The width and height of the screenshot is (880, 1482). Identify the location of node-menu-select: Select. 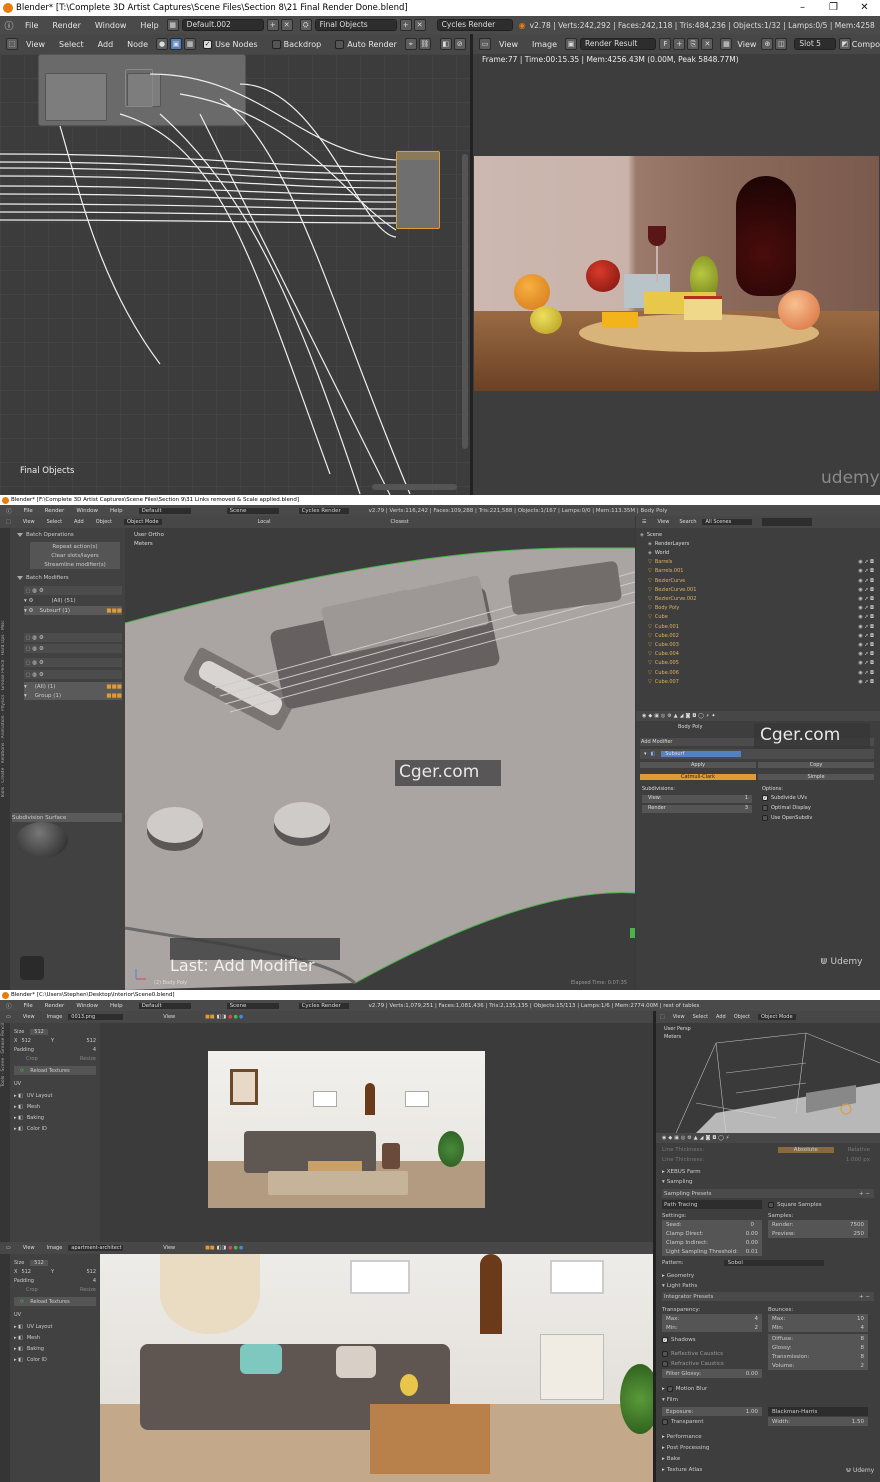
(71, 44).